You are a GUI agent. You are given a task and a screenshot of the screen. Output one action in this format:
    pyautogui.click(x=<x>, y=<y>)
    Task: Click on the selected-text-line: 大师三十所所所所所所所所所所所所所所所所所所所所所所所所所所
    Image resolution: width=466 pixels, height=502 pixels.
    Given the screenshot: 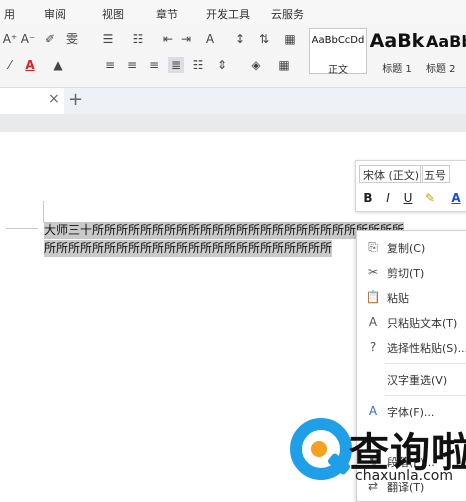 What is the action you would take?
    pyautogui.click(x=224, y=230)
    